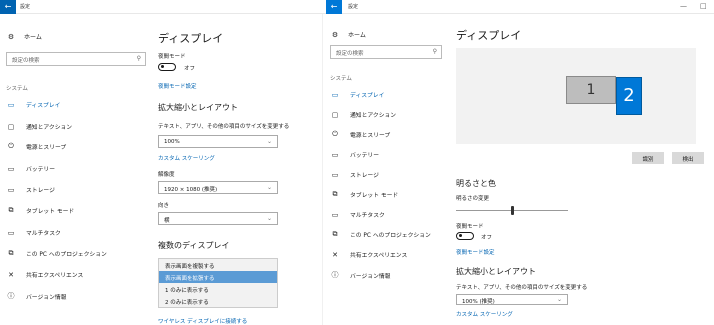 The image size is (714, 325). What do you see at coordinates (218, 141) in the screenshot?
I see `scale-select: 100% ⌄` at bounding box center [218, 141].